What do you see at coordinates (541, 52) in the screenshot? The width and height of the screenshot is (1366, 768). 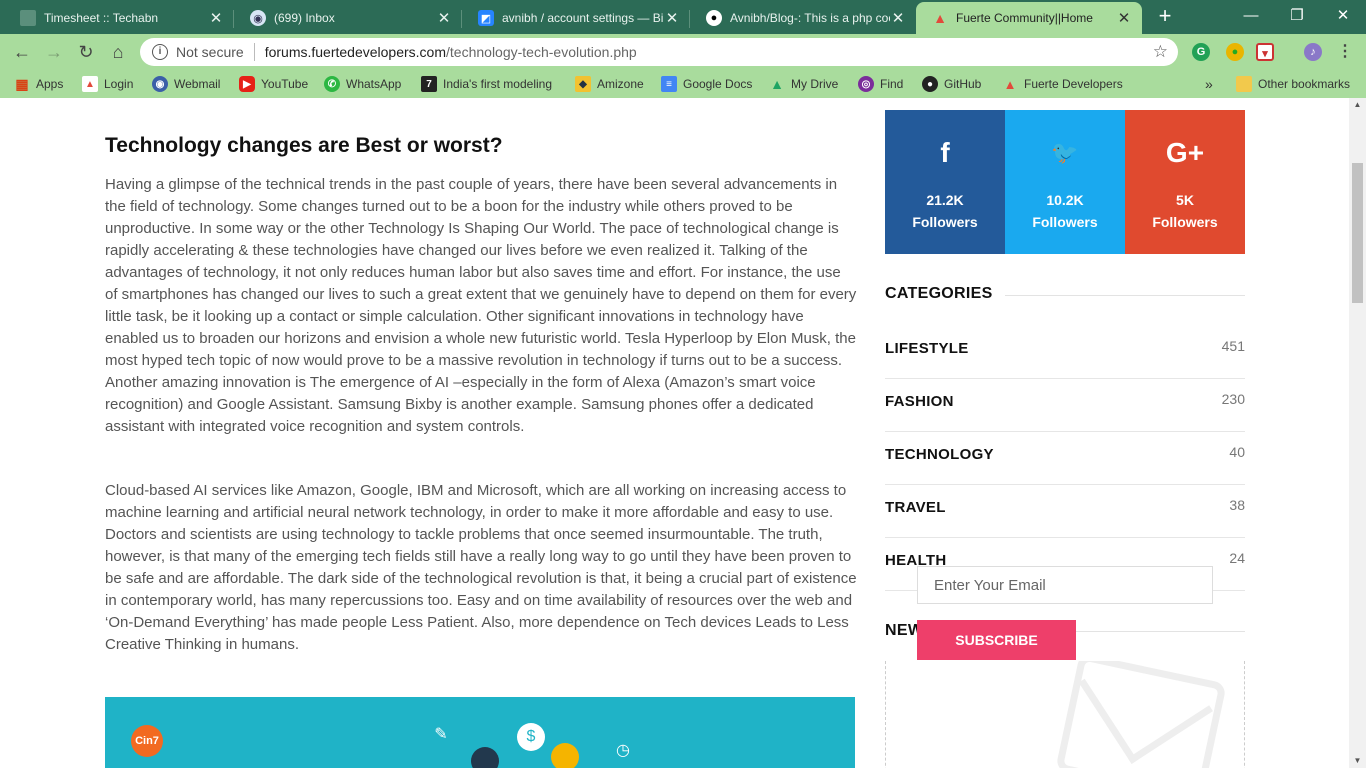 I see `url-path: /technology-tech-evolution.php` at bounding box center [541, 52].